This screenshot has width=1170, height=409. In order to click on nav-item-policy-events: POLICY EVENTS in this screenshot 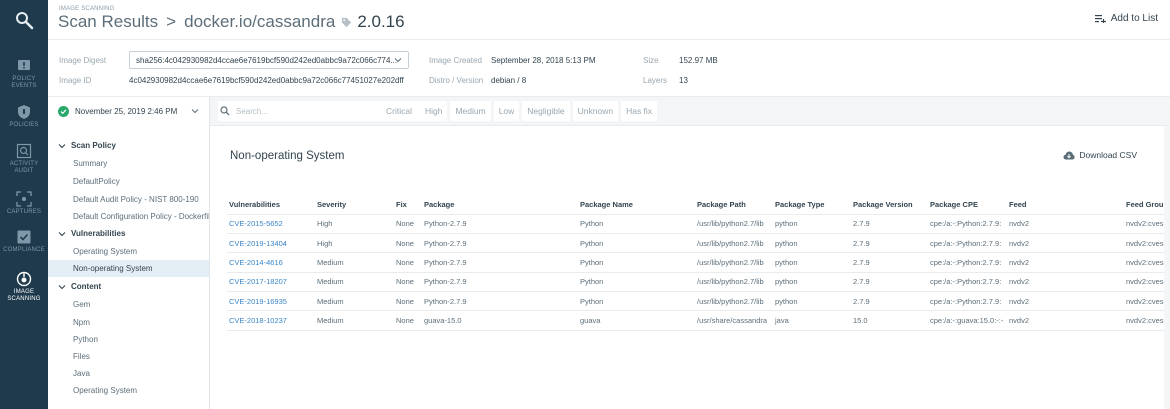, I will do `click(24, 80)`.